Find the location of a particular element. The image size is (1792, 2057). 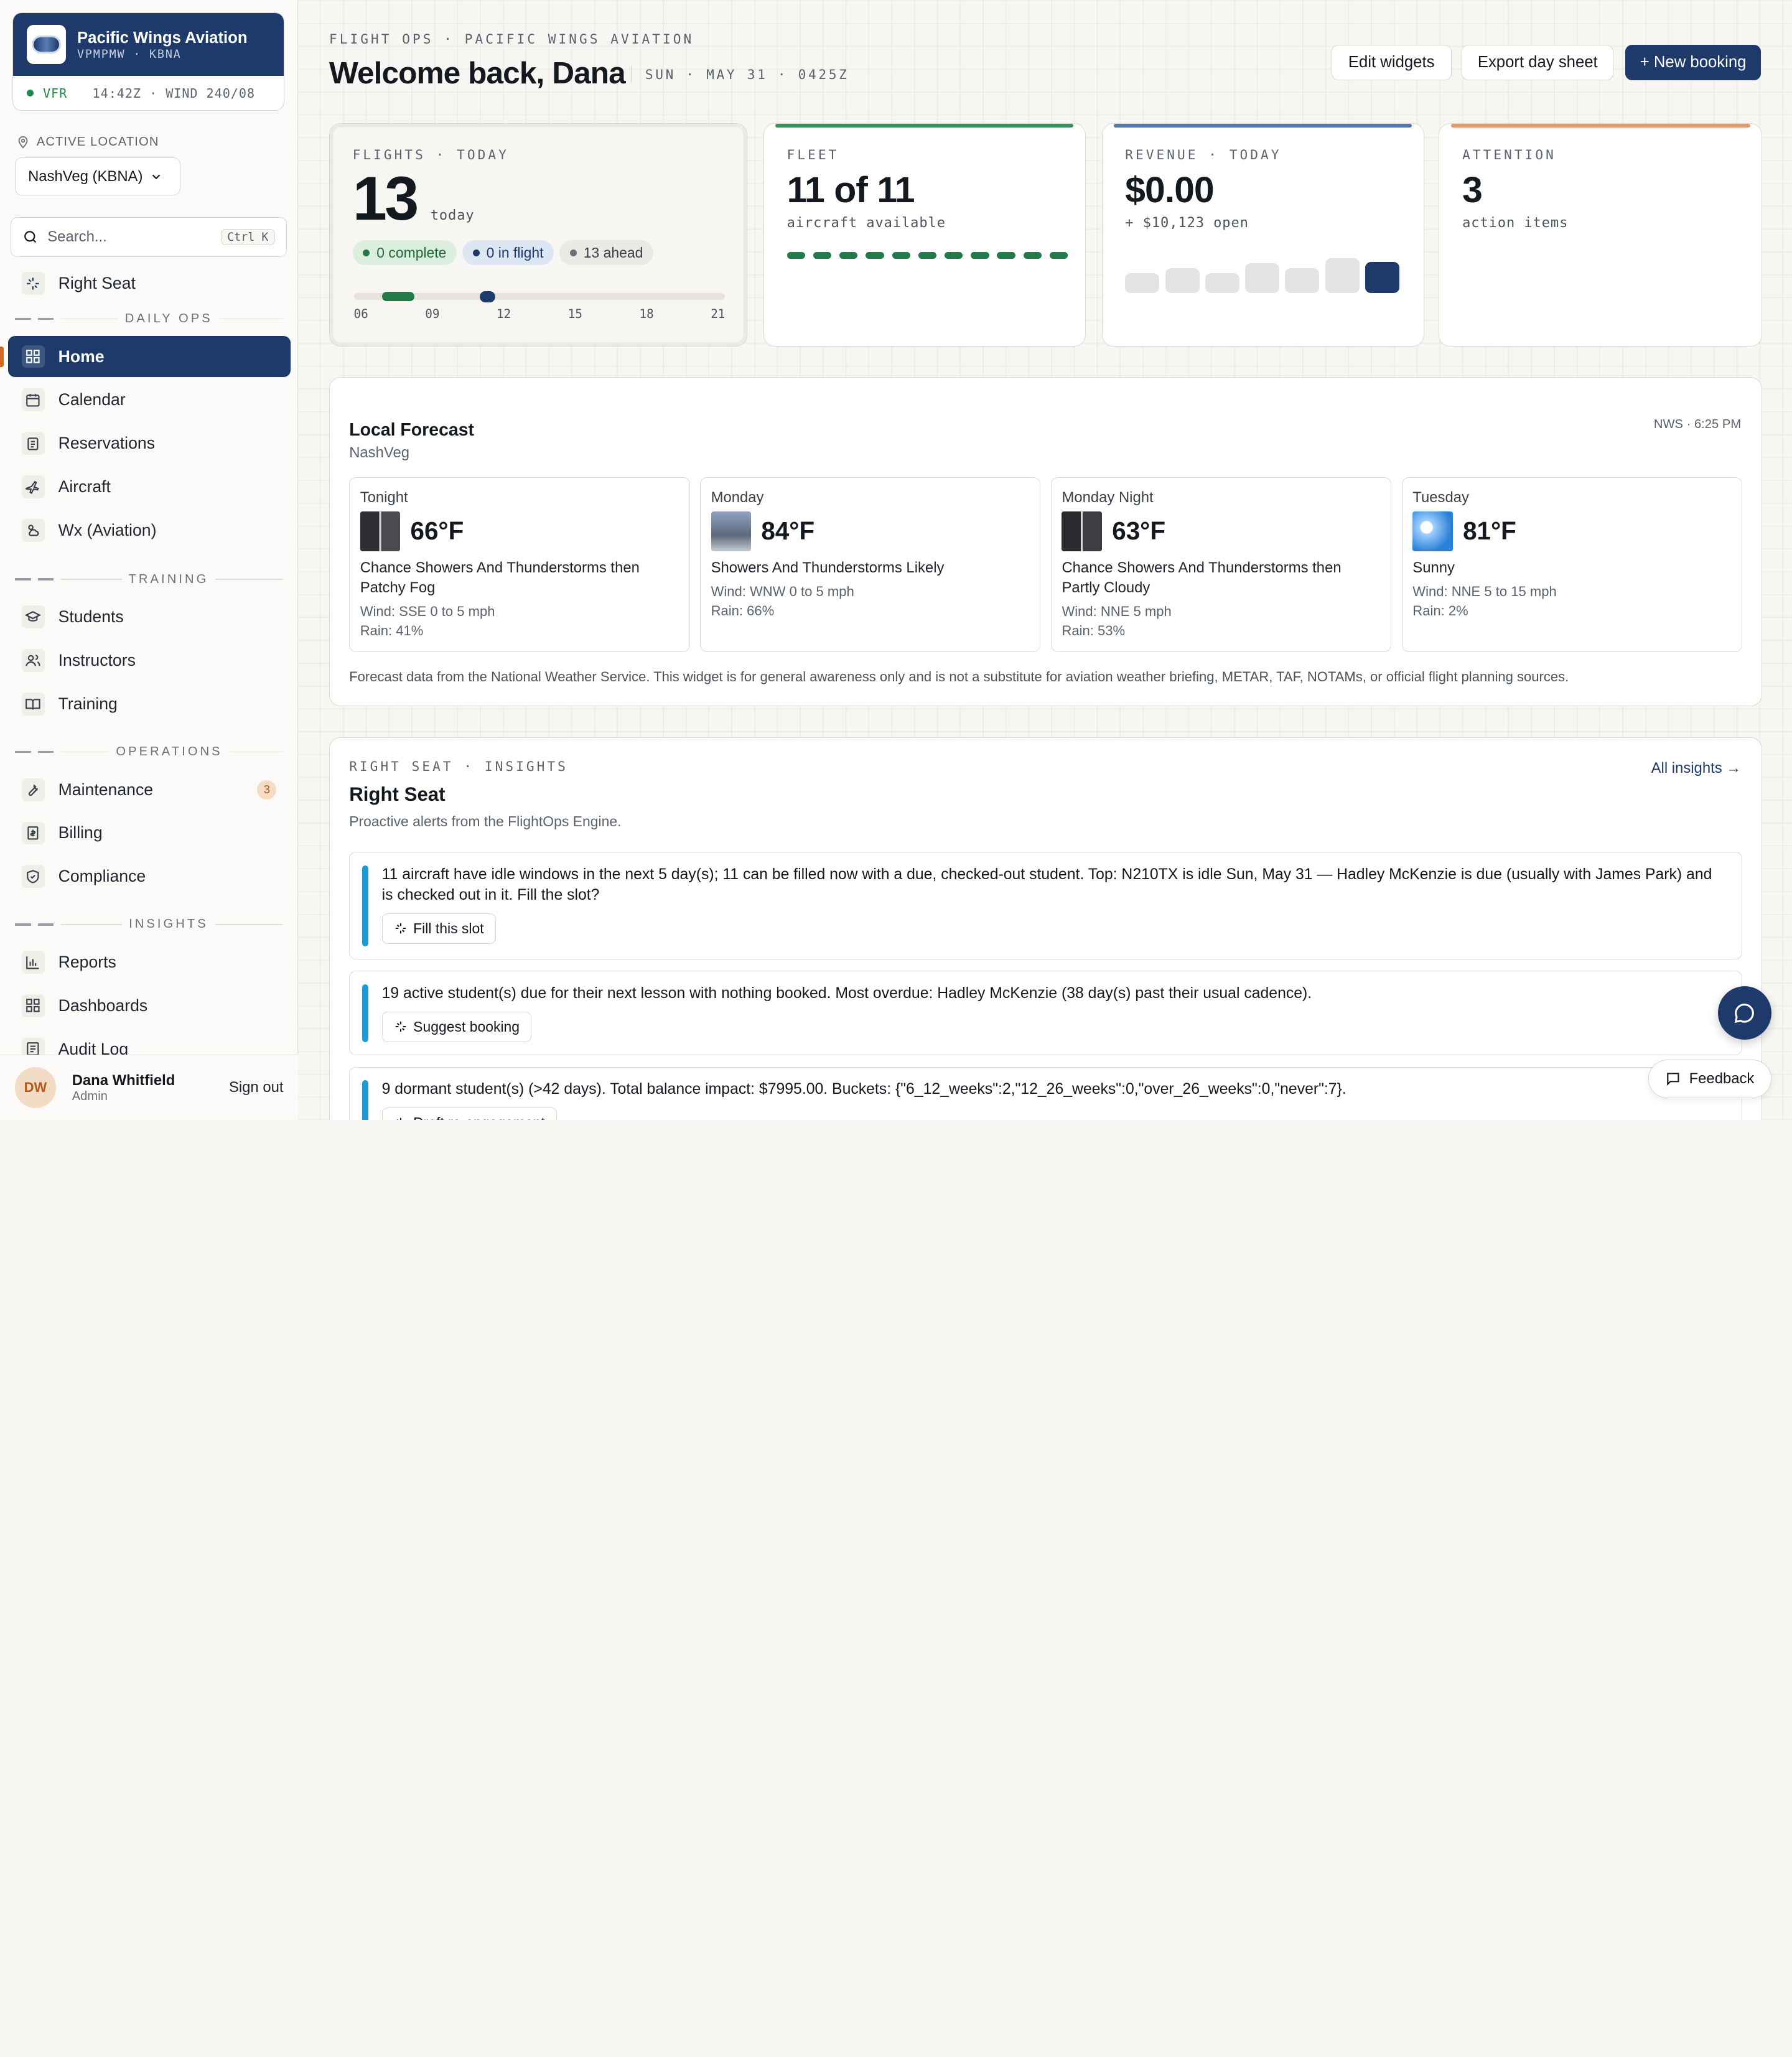

sidebar-item-home: Home is located at coordinates (149, 356).